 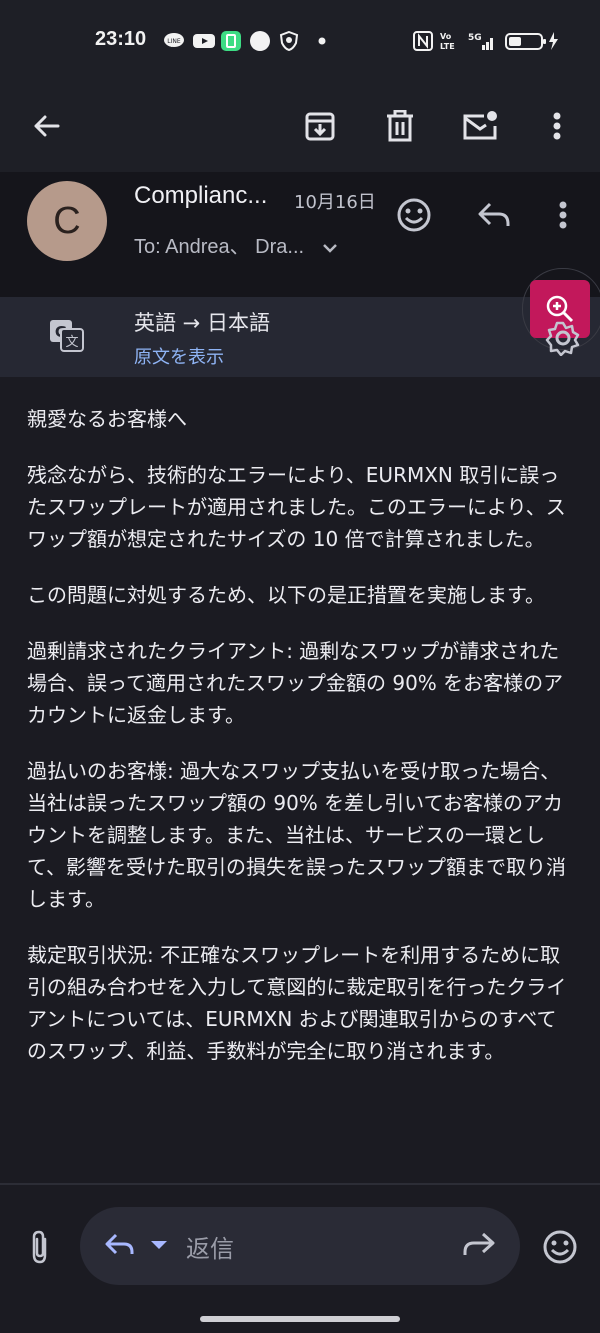 I want to click on email-date: 10月16日, so click(x=335, y=202).